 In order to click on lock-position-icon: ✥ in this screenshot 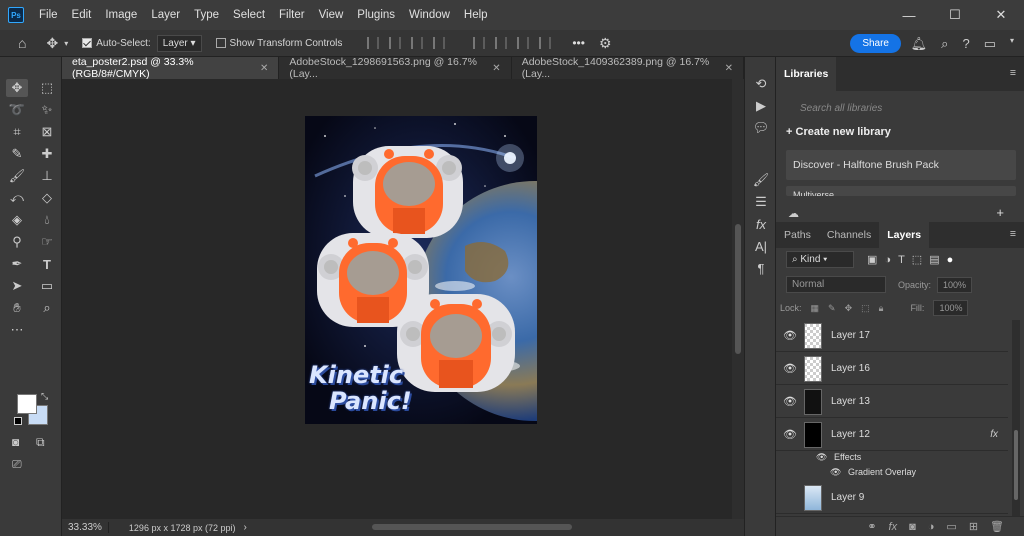, I will do `click(849, 308)`.